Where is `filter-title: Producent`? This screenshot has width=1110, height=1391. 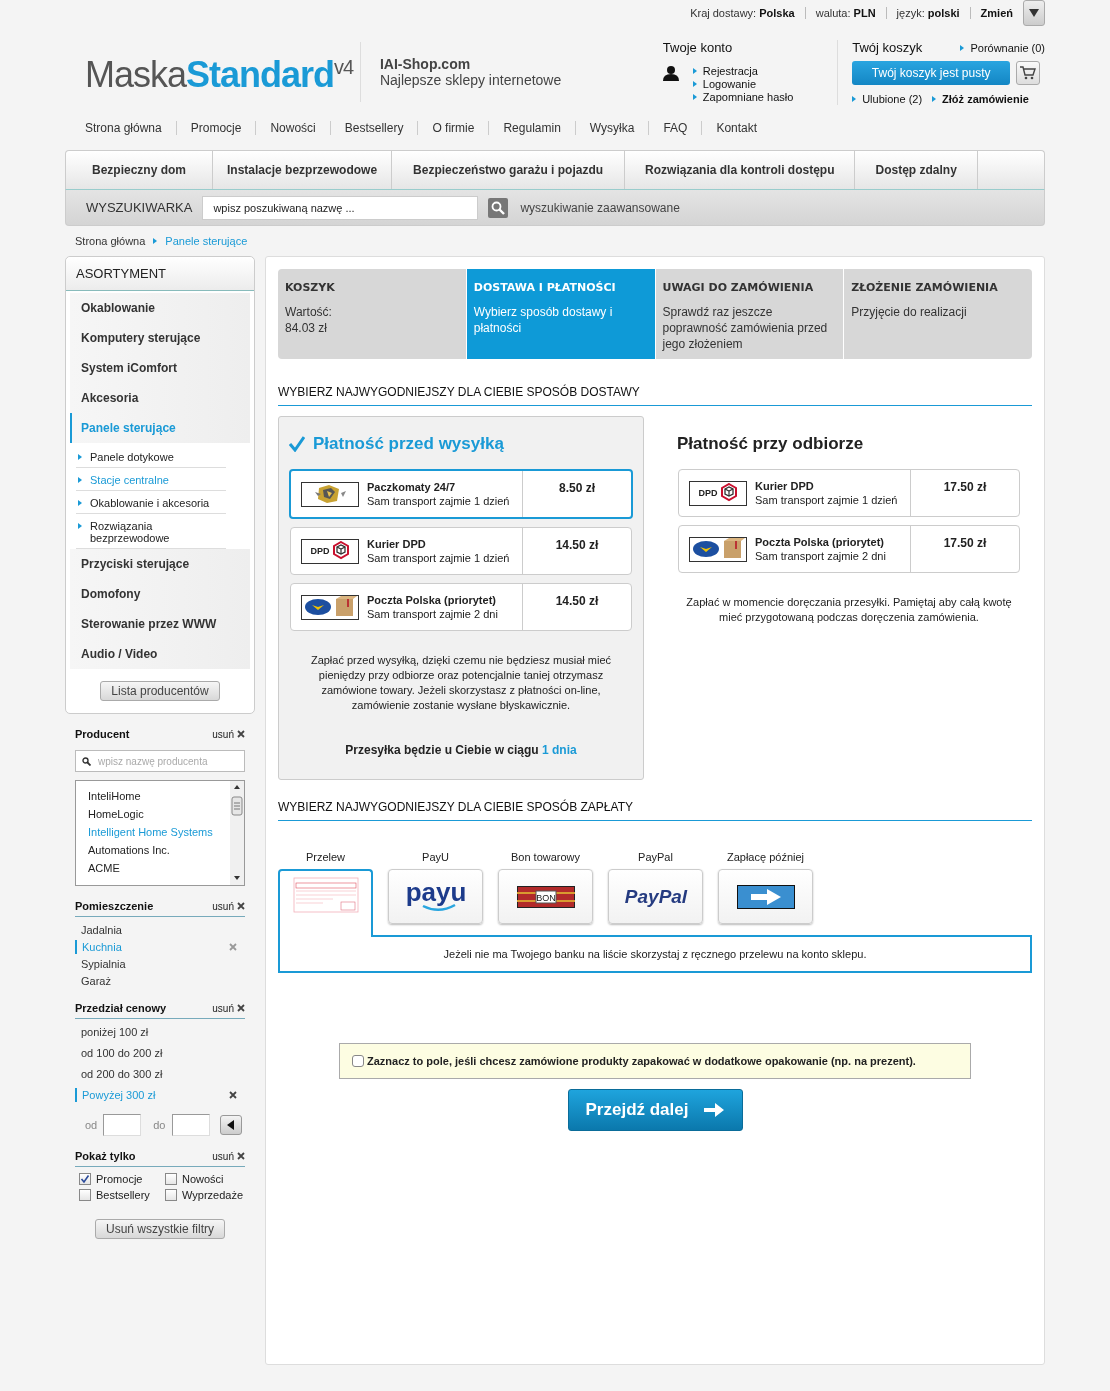
filter-title: Producent is located at coordinates (102, 734).